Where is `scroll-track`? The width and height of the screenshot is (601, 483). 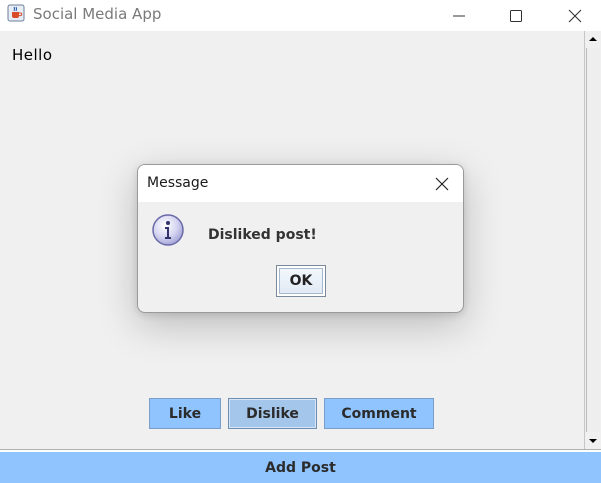
scroll-track is located at coordinates (593, 240).